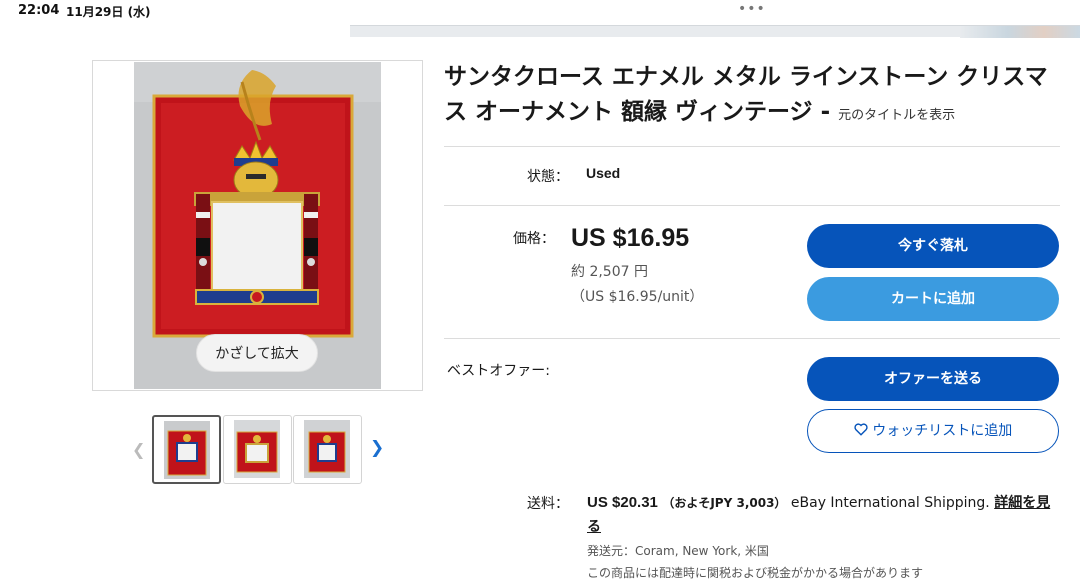 The image size is (1080, 586). What do you see at coordinates (603, 173) in the screenshot?
I see `condition-value: Used` at bounding box center [603, 173].